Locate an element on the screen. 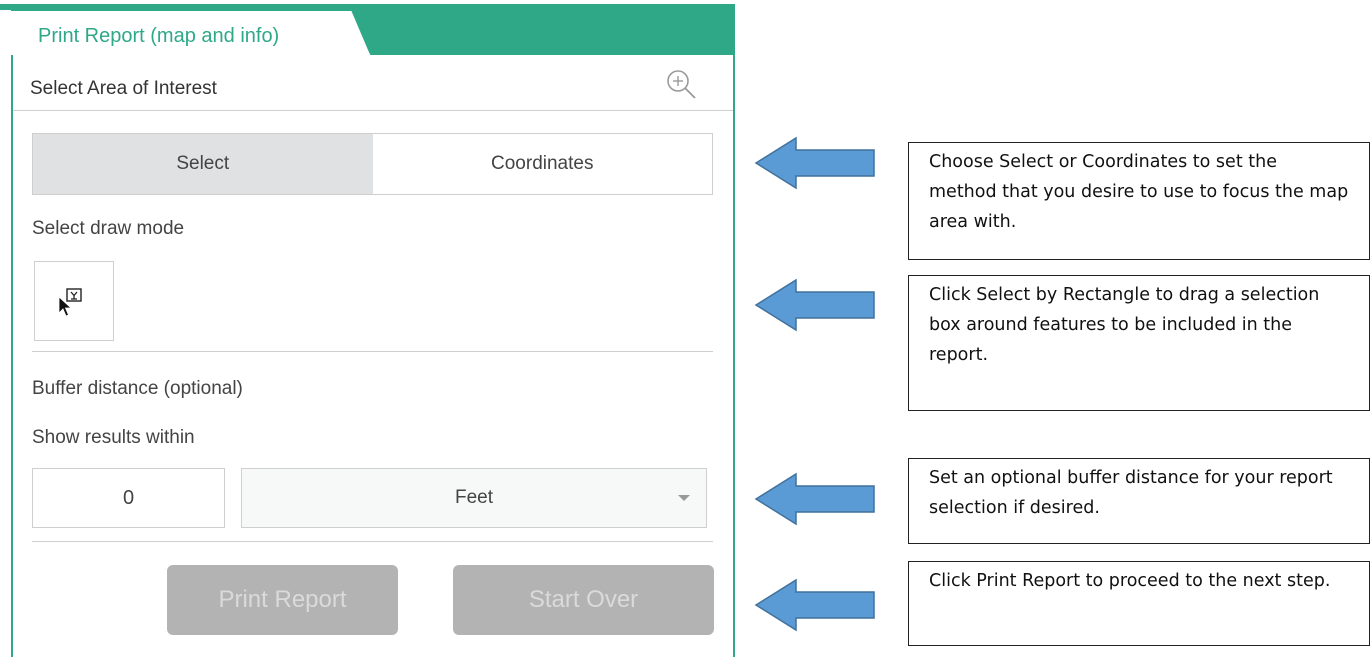  chevron-down-icon is located at coordinates (684, 498).